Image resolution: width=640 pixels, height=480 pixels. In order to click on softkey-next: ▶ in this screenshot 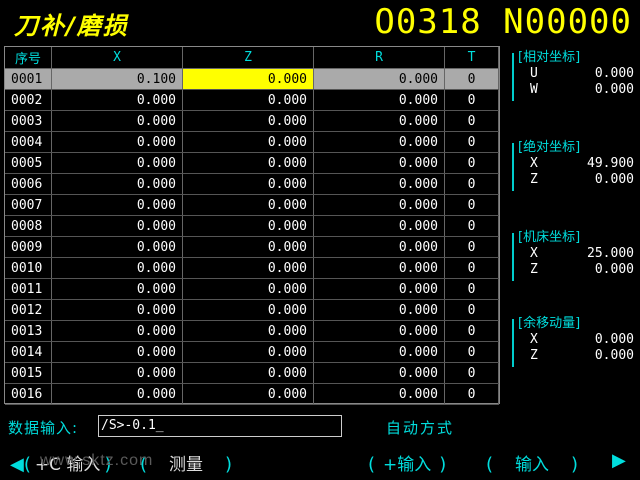, I will do `click(619, 460)`.